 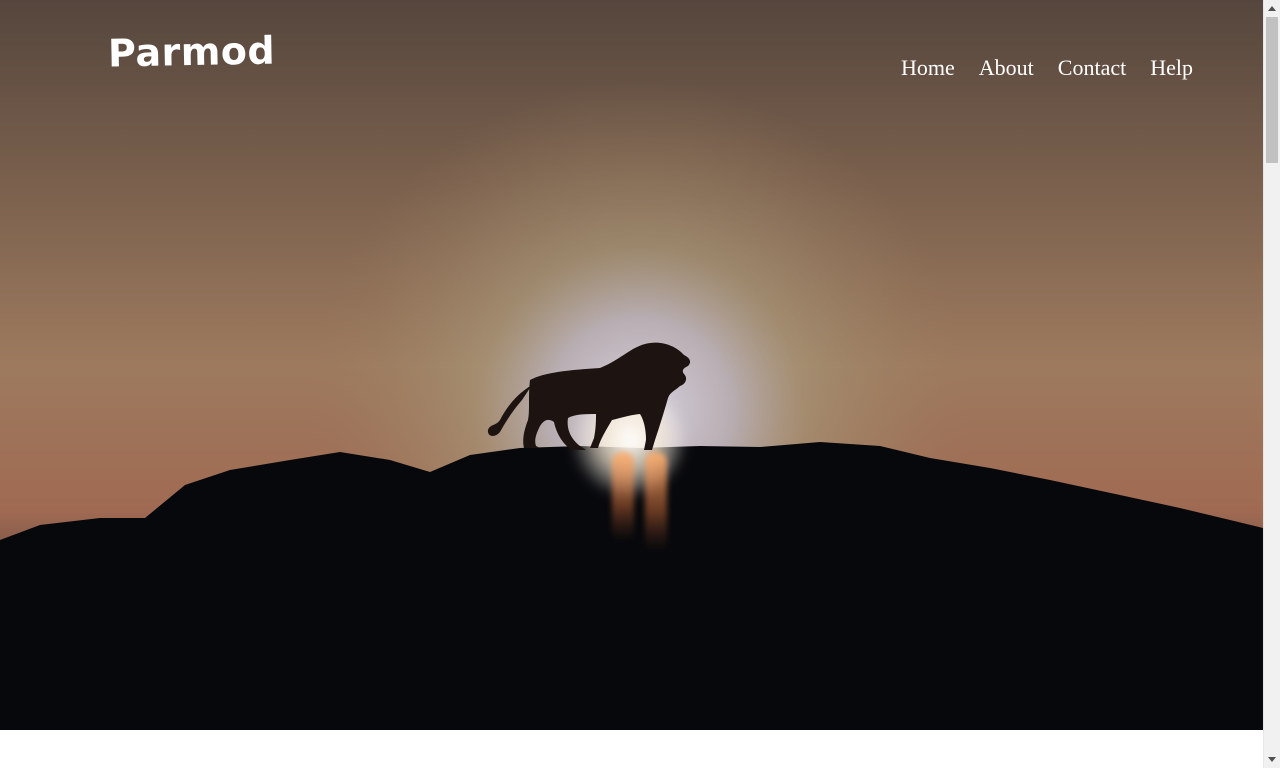 I want to click on site-logo: Parmod, so click(x=192, y=52).